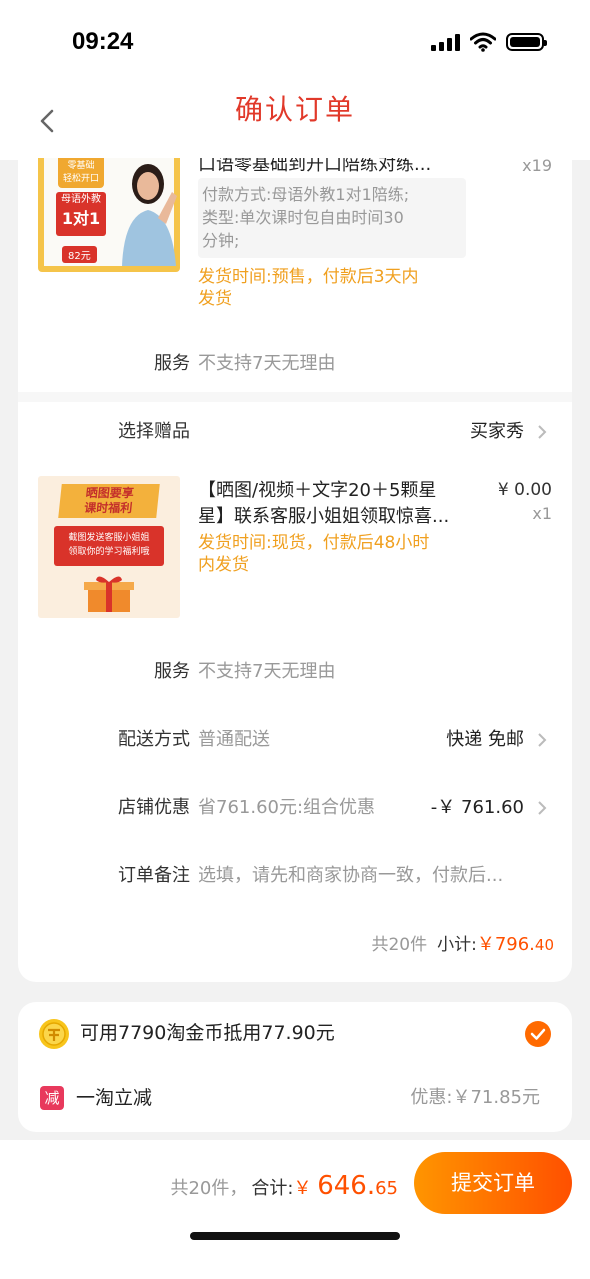 The height and width of the screenshot is (1279, 590). I want to click on status-icons, so click(489, 42).